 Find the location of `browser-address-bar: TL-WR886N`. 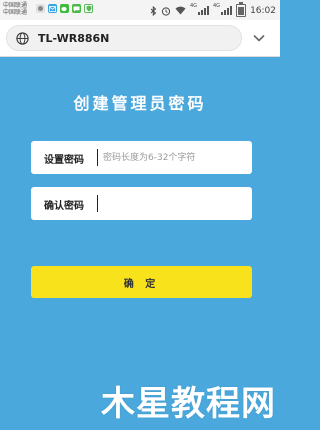

browser-address-bar: TL-WR886N is located at coordinates (140, 38).